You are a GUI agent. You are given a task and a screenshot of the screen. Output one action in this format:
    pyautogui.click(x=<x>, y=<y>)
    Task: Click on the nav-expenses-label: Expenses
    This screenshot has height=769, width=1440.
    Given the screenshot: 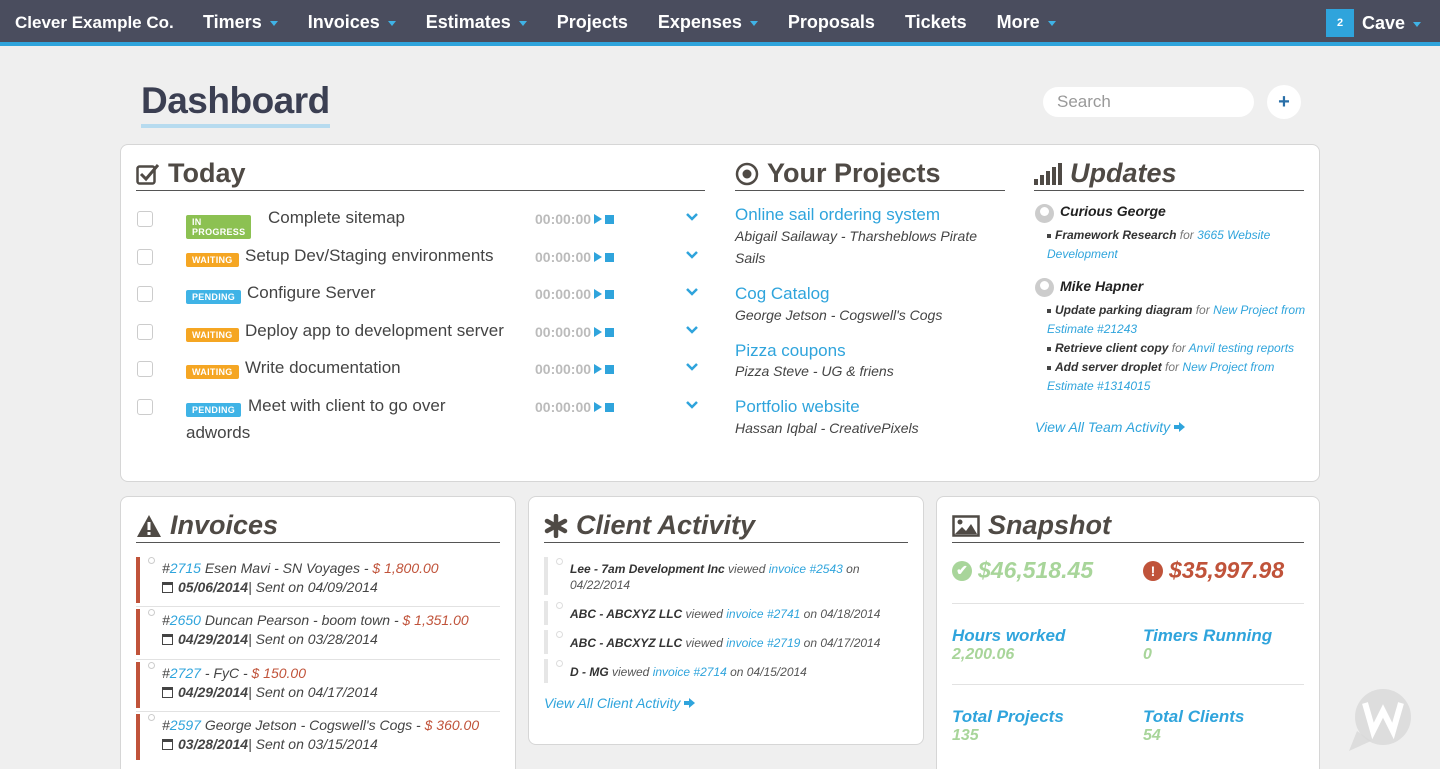 What is the action you would take?
    pyautogui.click(x=699, y=22)
    